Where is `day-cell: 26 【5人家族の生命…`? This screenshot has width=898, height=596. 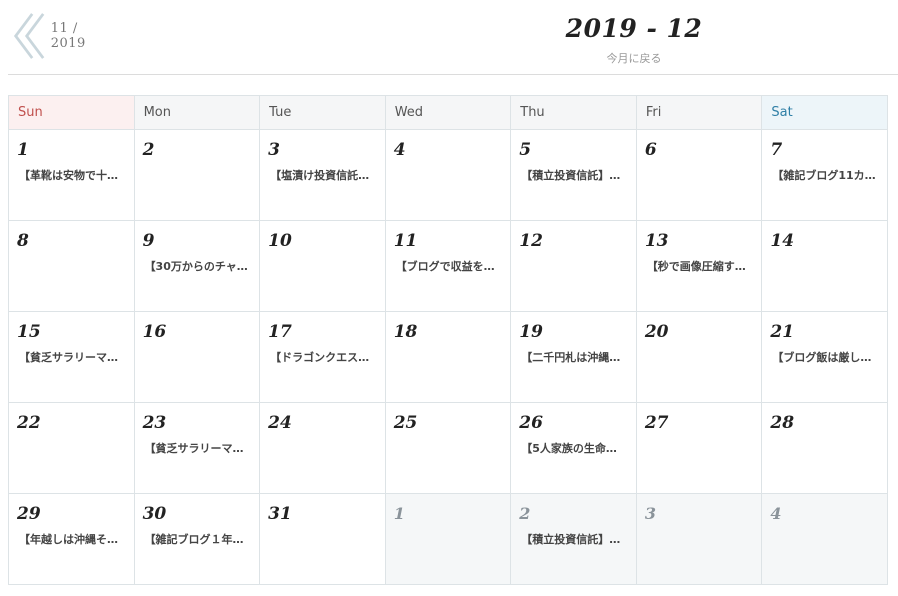
day-cell: 26 【5人家族の生命… is located at coordinates (573, 448).